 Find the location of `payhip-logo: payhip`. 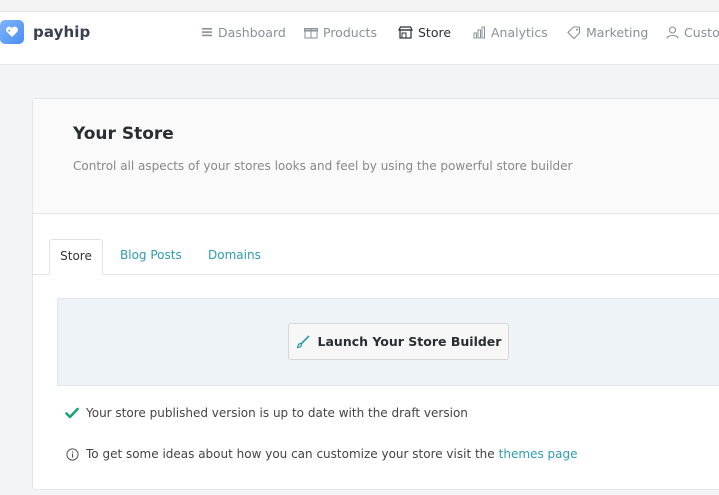

payhip-logo: payhip is located at coordinates (45, 32).